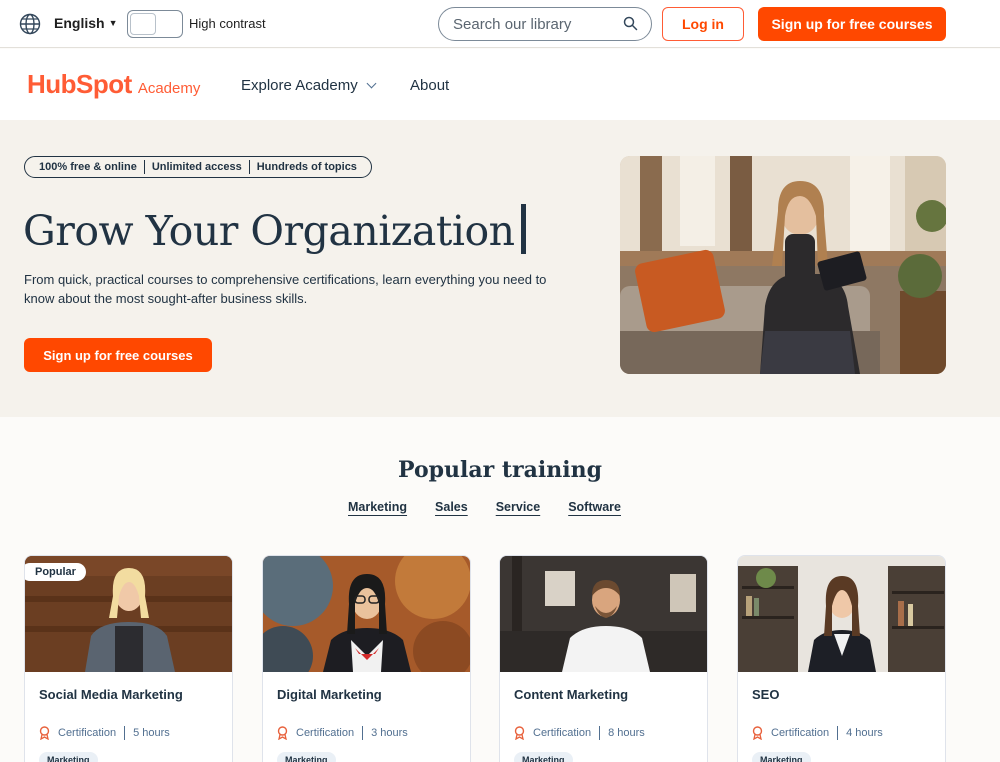 This screenshot has width=1000, height=762. I want to click on signup-button-hero: Sign up for free courses, so click(118, 355).